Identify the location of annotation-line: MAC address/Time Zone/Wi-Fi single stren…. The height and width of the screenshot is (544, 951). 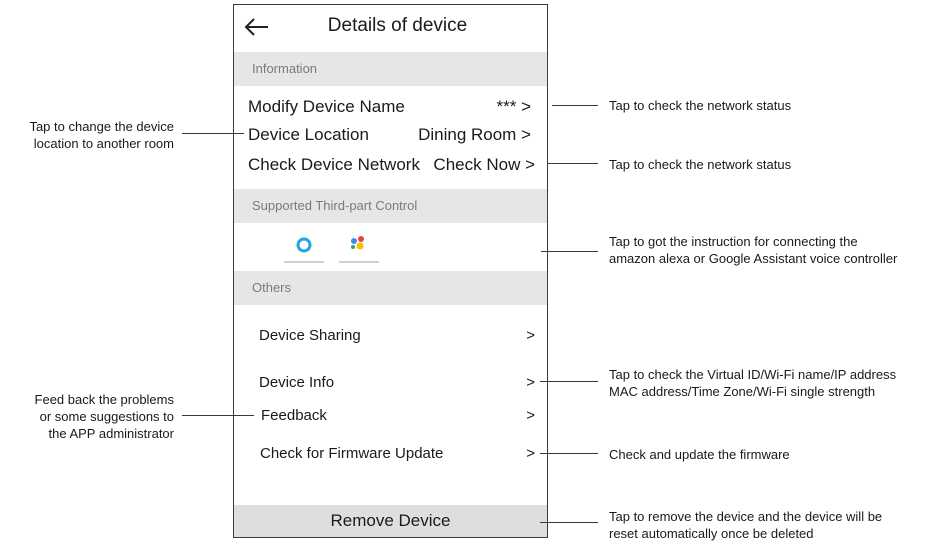
(742, 391).